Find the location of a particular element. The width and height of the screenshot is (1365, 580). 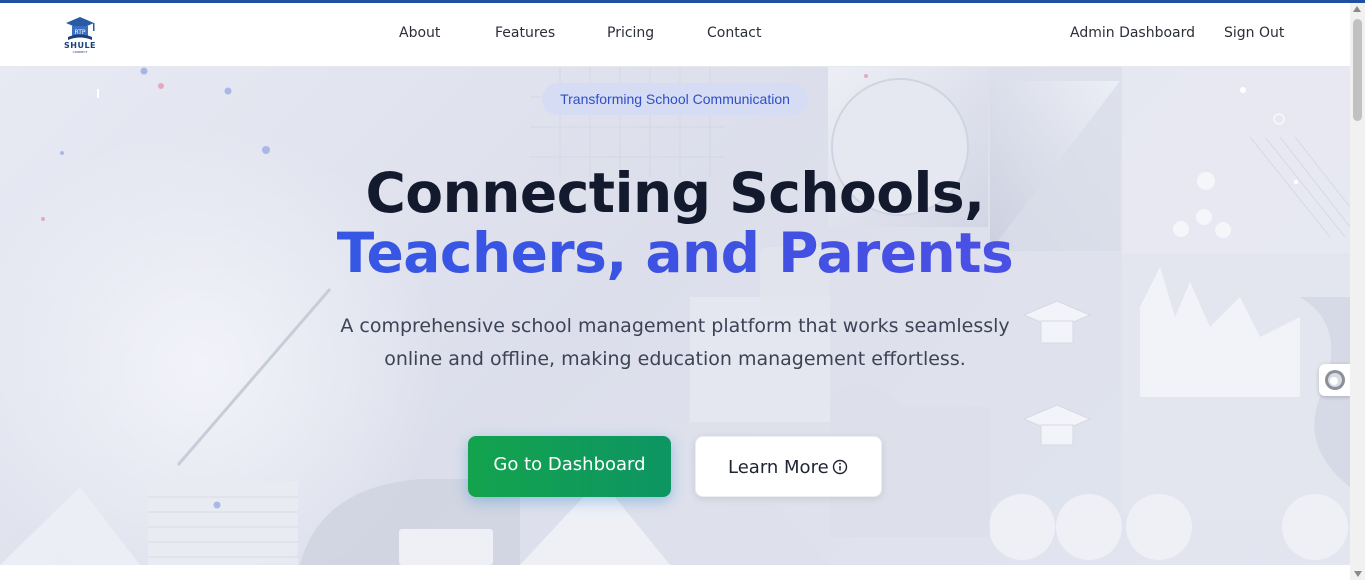

bottom-strip is located at coordinates (675, 572).